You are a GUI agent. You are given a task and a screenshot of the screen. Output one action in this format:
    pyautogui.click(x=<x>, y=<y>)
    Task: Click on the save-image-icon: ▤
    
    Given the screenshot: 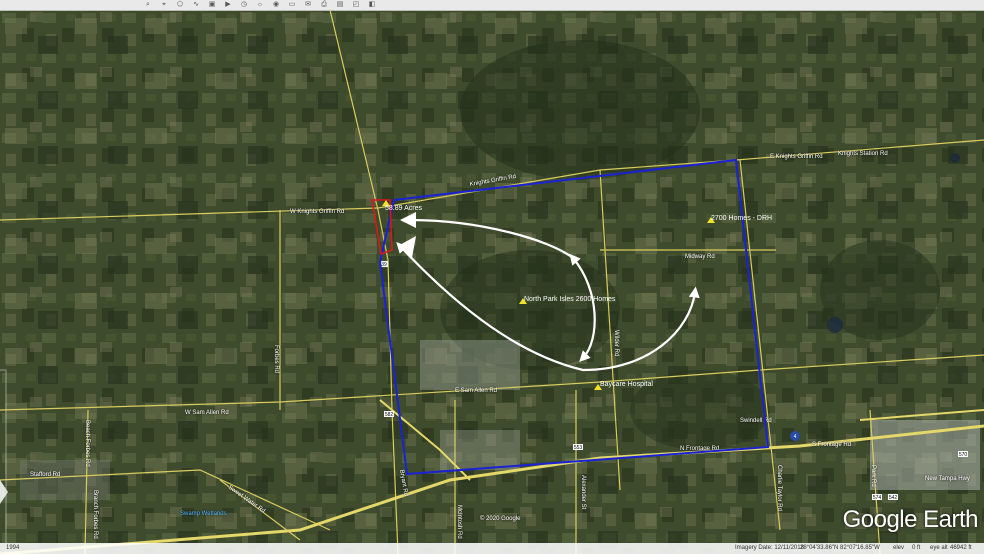 What is the action you would take?
    pyautogui.click(x=340, y=5)
    